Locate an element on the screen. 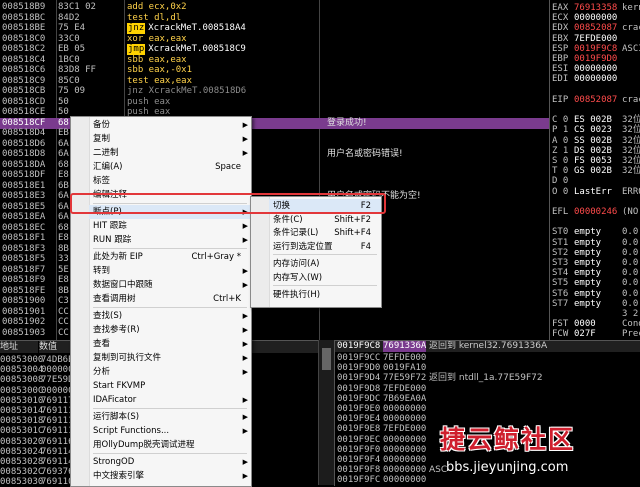 This screenshot has width=640, height=487. register-value: 027F is located at coordinates (598, 334).